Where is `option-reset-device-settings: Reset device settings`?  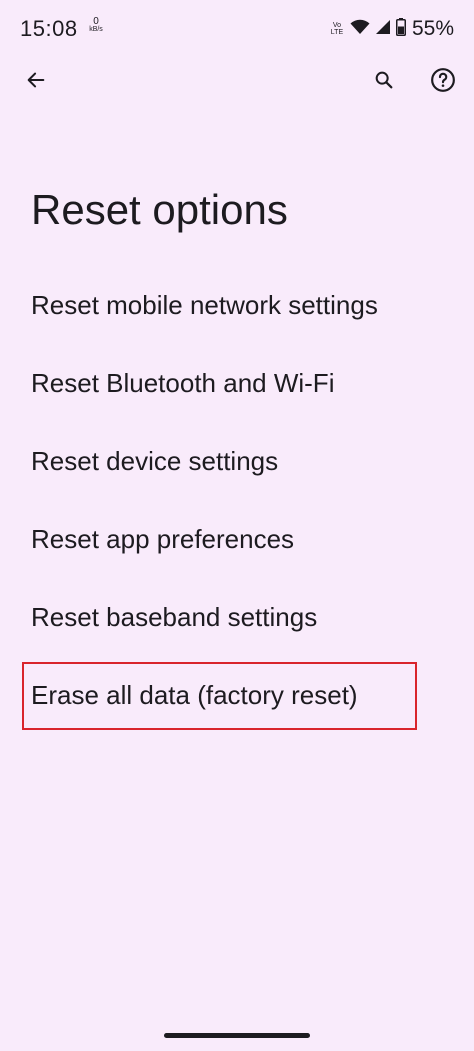 option-reset-device-settings: Reset device settings is located at coordinates (237, 461).